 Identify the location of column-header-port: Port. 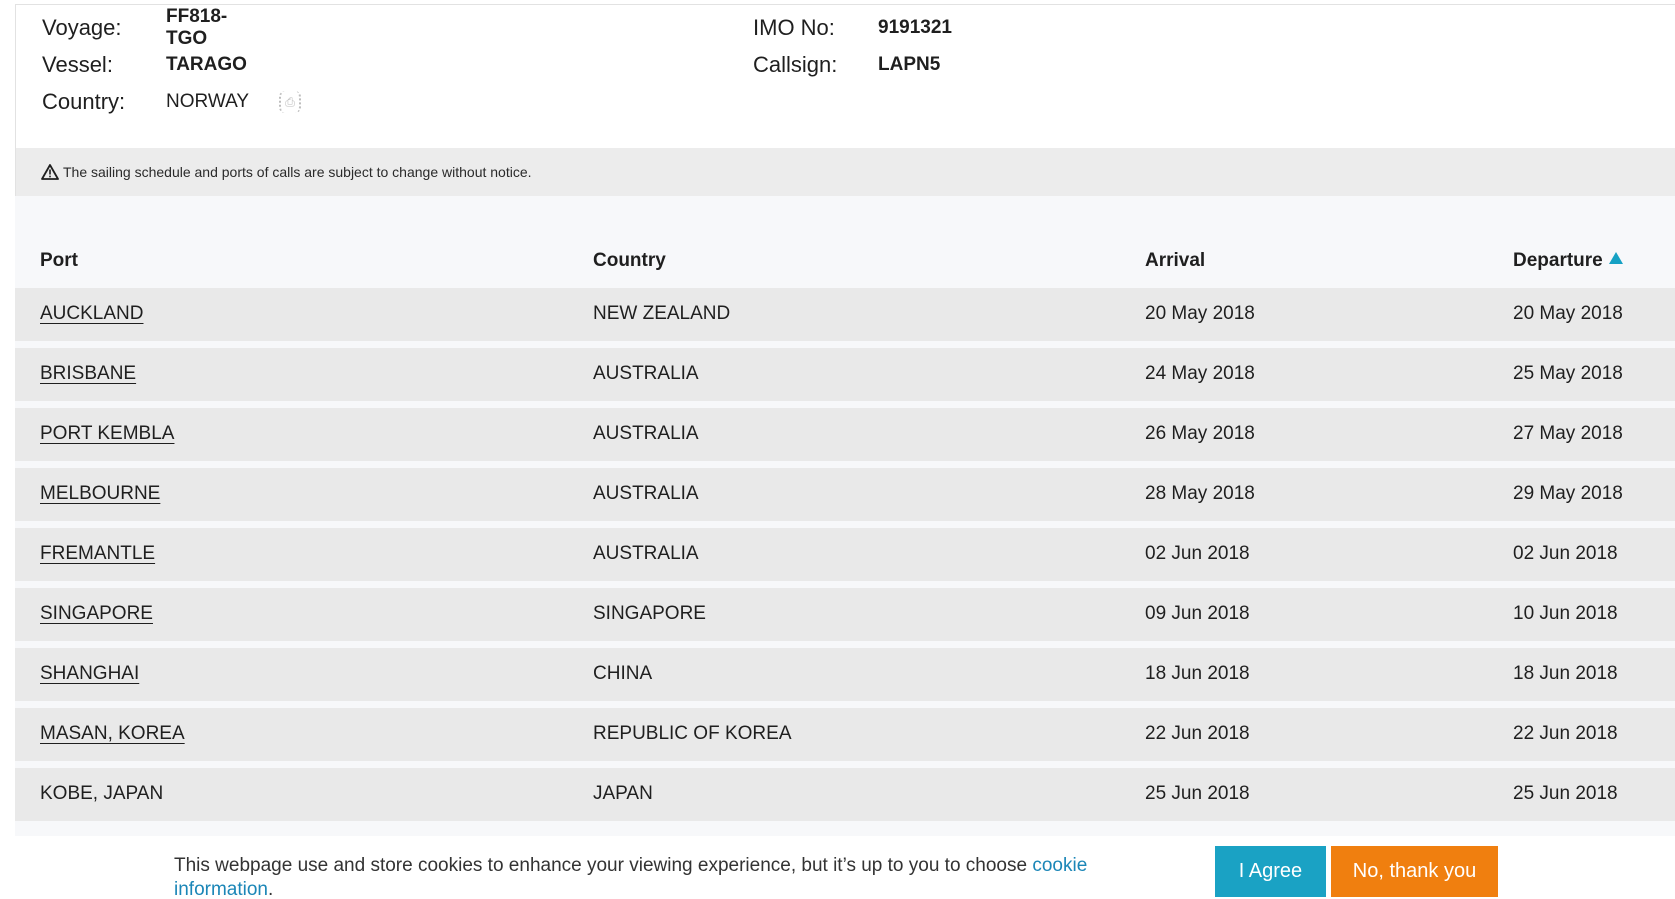
(59, 261).